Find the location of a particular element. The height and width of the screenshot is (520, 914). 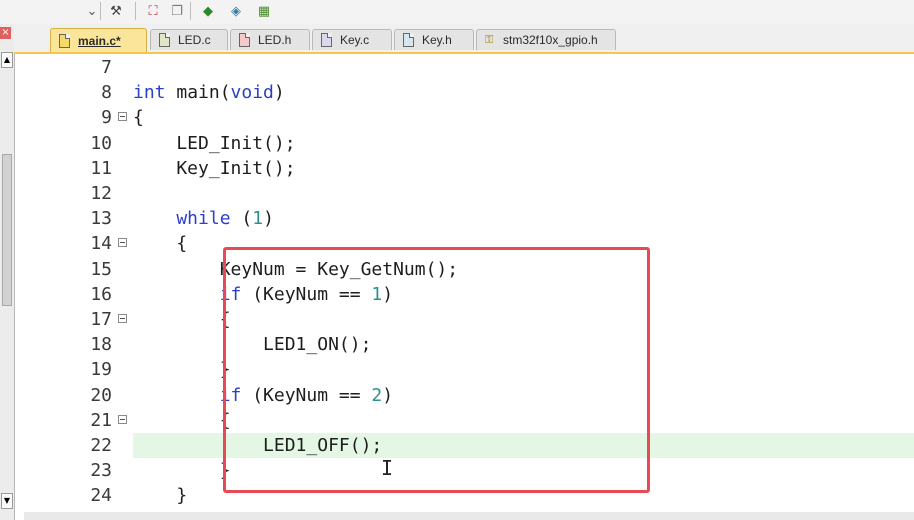

line-number: 9 is located at coordinates (106, 118).